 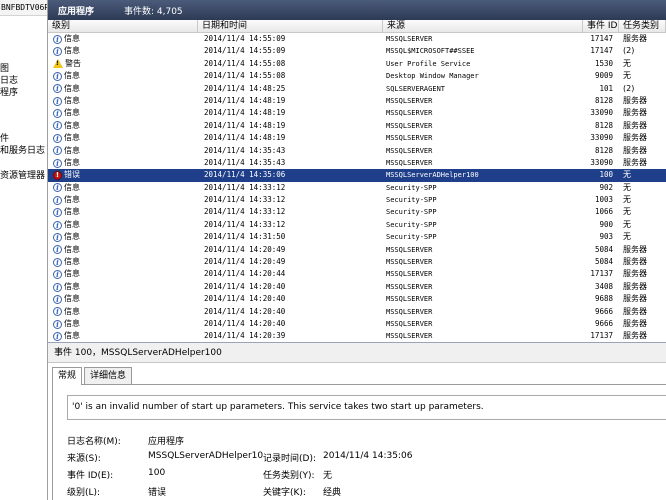 I want to click on nav-tree-item: 资源管理器, so click(x=22, y=174).